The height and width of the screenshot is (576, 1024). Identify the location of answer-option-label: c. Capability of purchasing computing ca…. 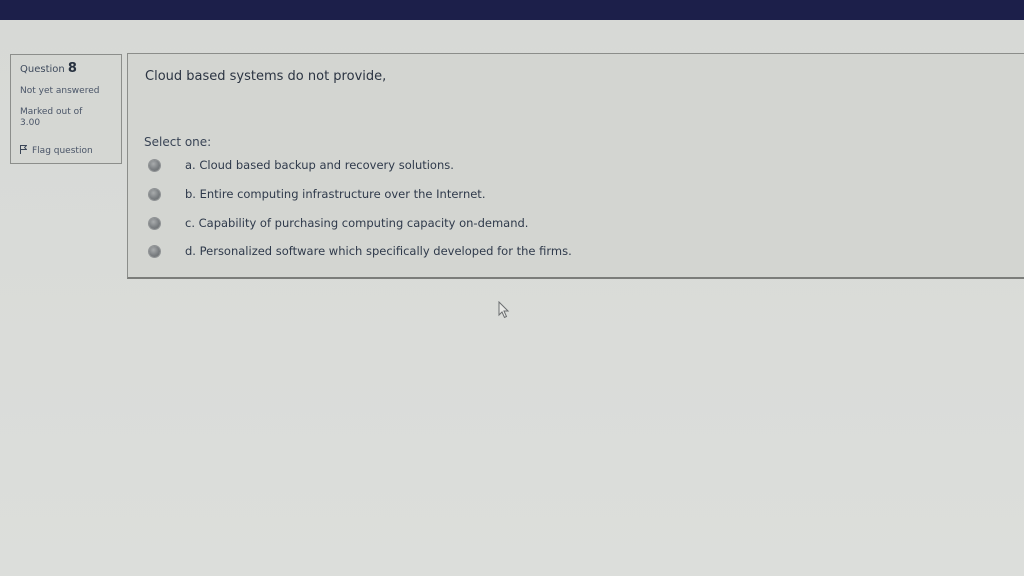
(357, 223).